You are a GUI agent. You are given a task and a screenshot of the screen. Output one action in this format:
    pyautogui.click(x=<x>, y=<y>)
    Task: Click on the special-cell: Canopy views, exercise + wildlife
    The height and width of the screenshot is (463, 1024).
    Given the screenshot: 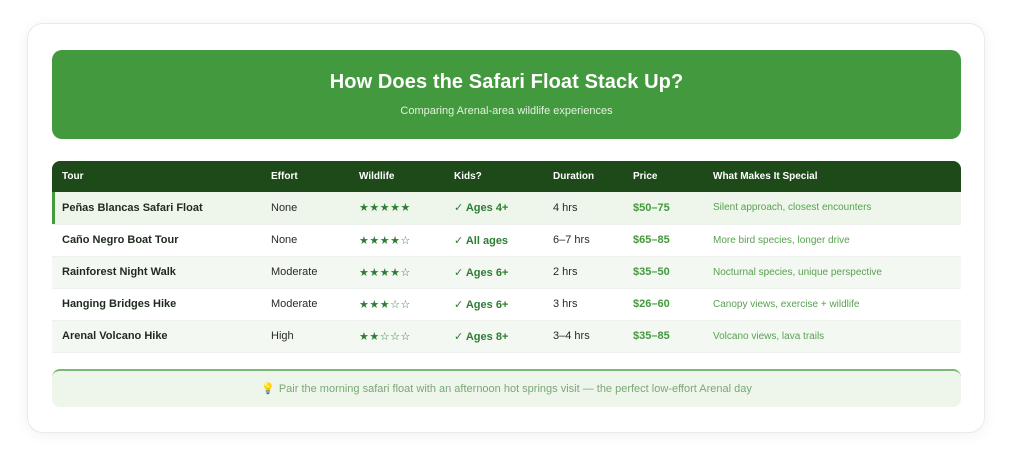 What is the action you would take?
    pyautogui.click(x=786, y=304)
    